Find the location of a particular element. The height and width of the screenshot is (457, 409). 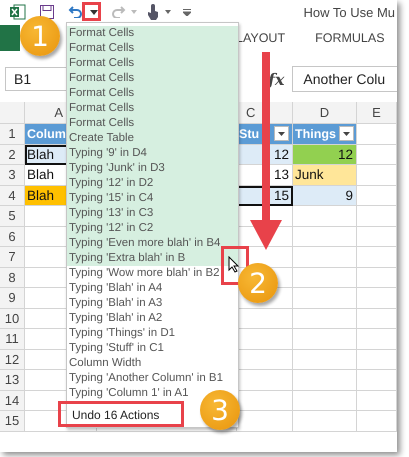

undo-list-item: Typing '15' in C4 is located at coordinates (152, 198).